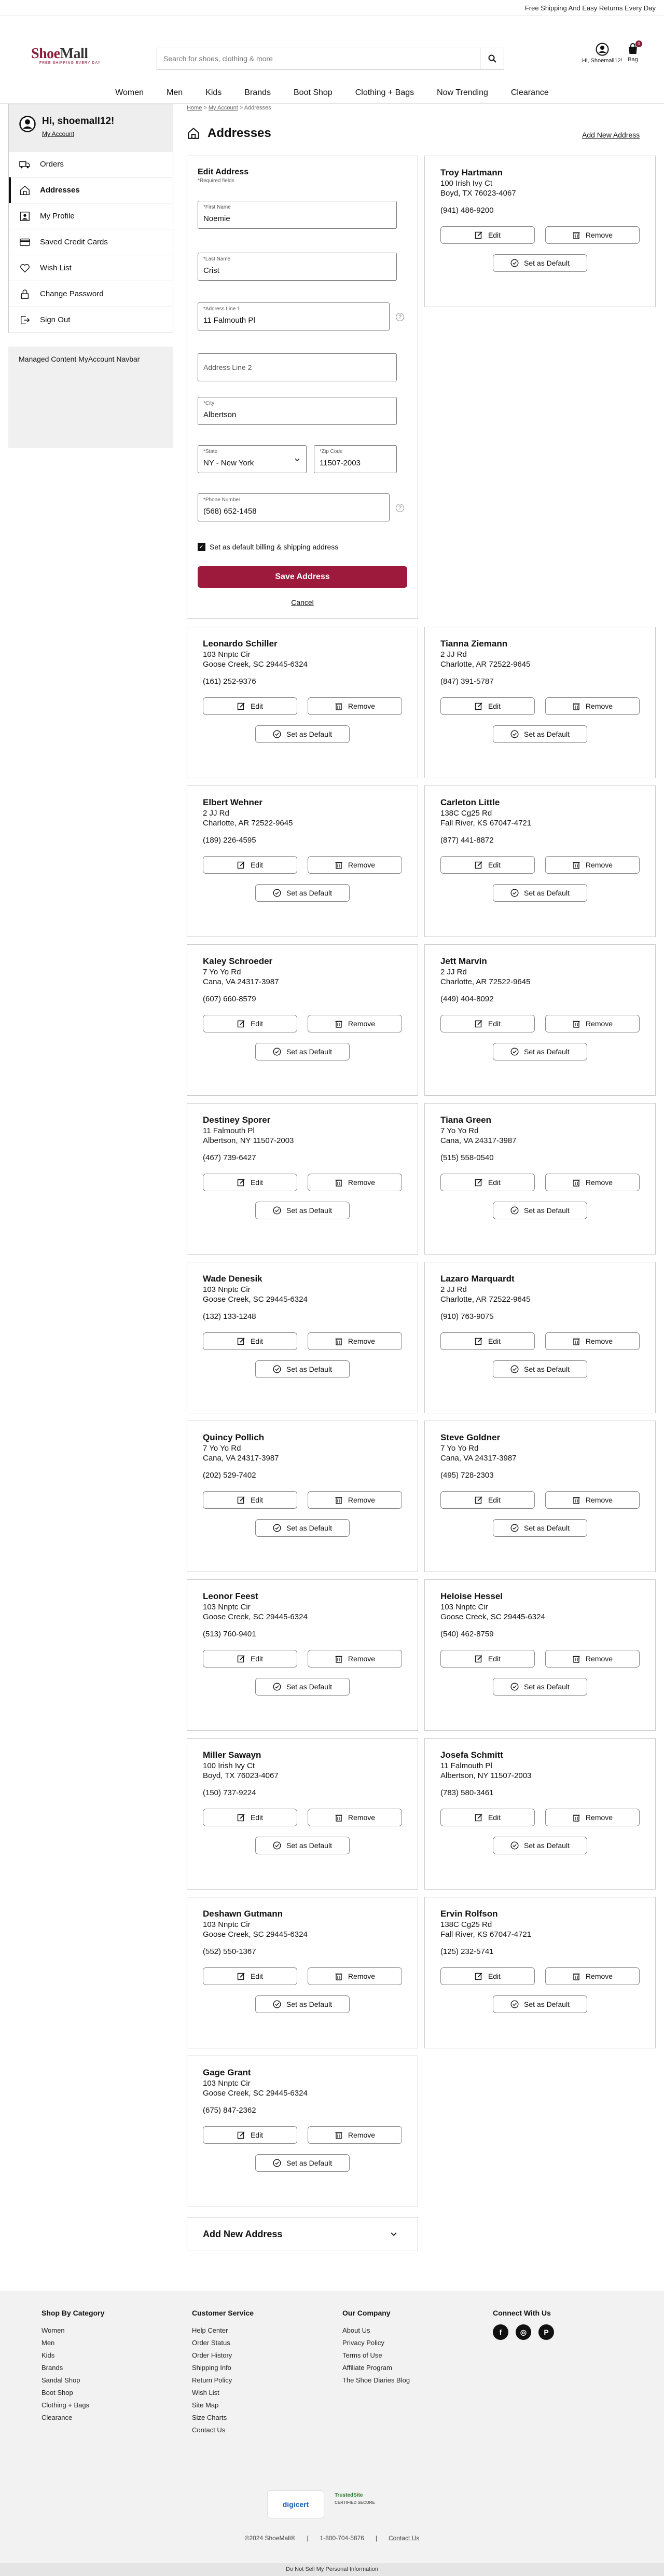 The image size is (664, 2576). I want to click on footer-link: Sandal Shop, so click(73, 2380).